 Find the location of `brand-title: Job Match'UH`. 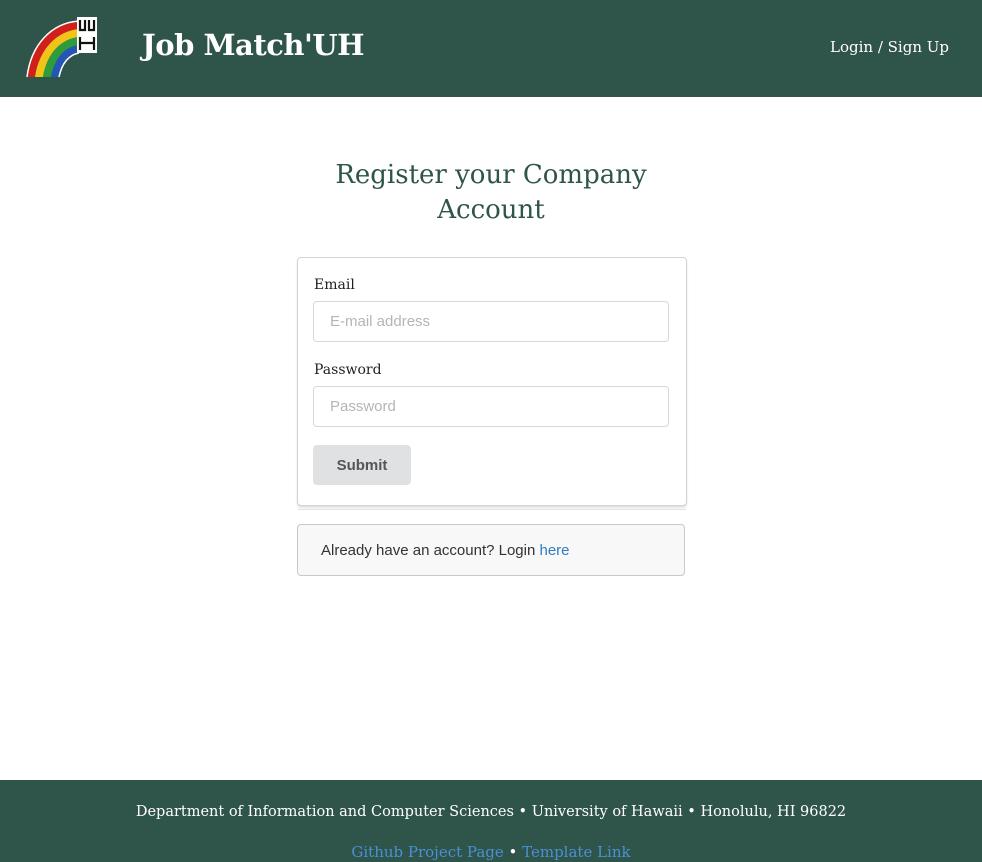

brand-title: Job Match'UH is located at coordinates (253, 45).